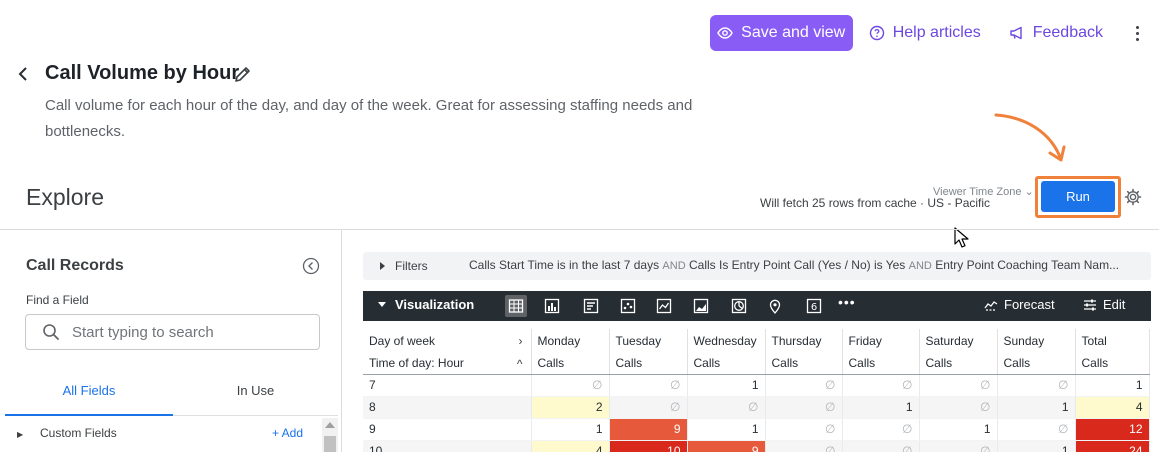 This screenshot has width=1159, height=452. I want to click on save-and-view-button: Save and view, so click(781, 33).